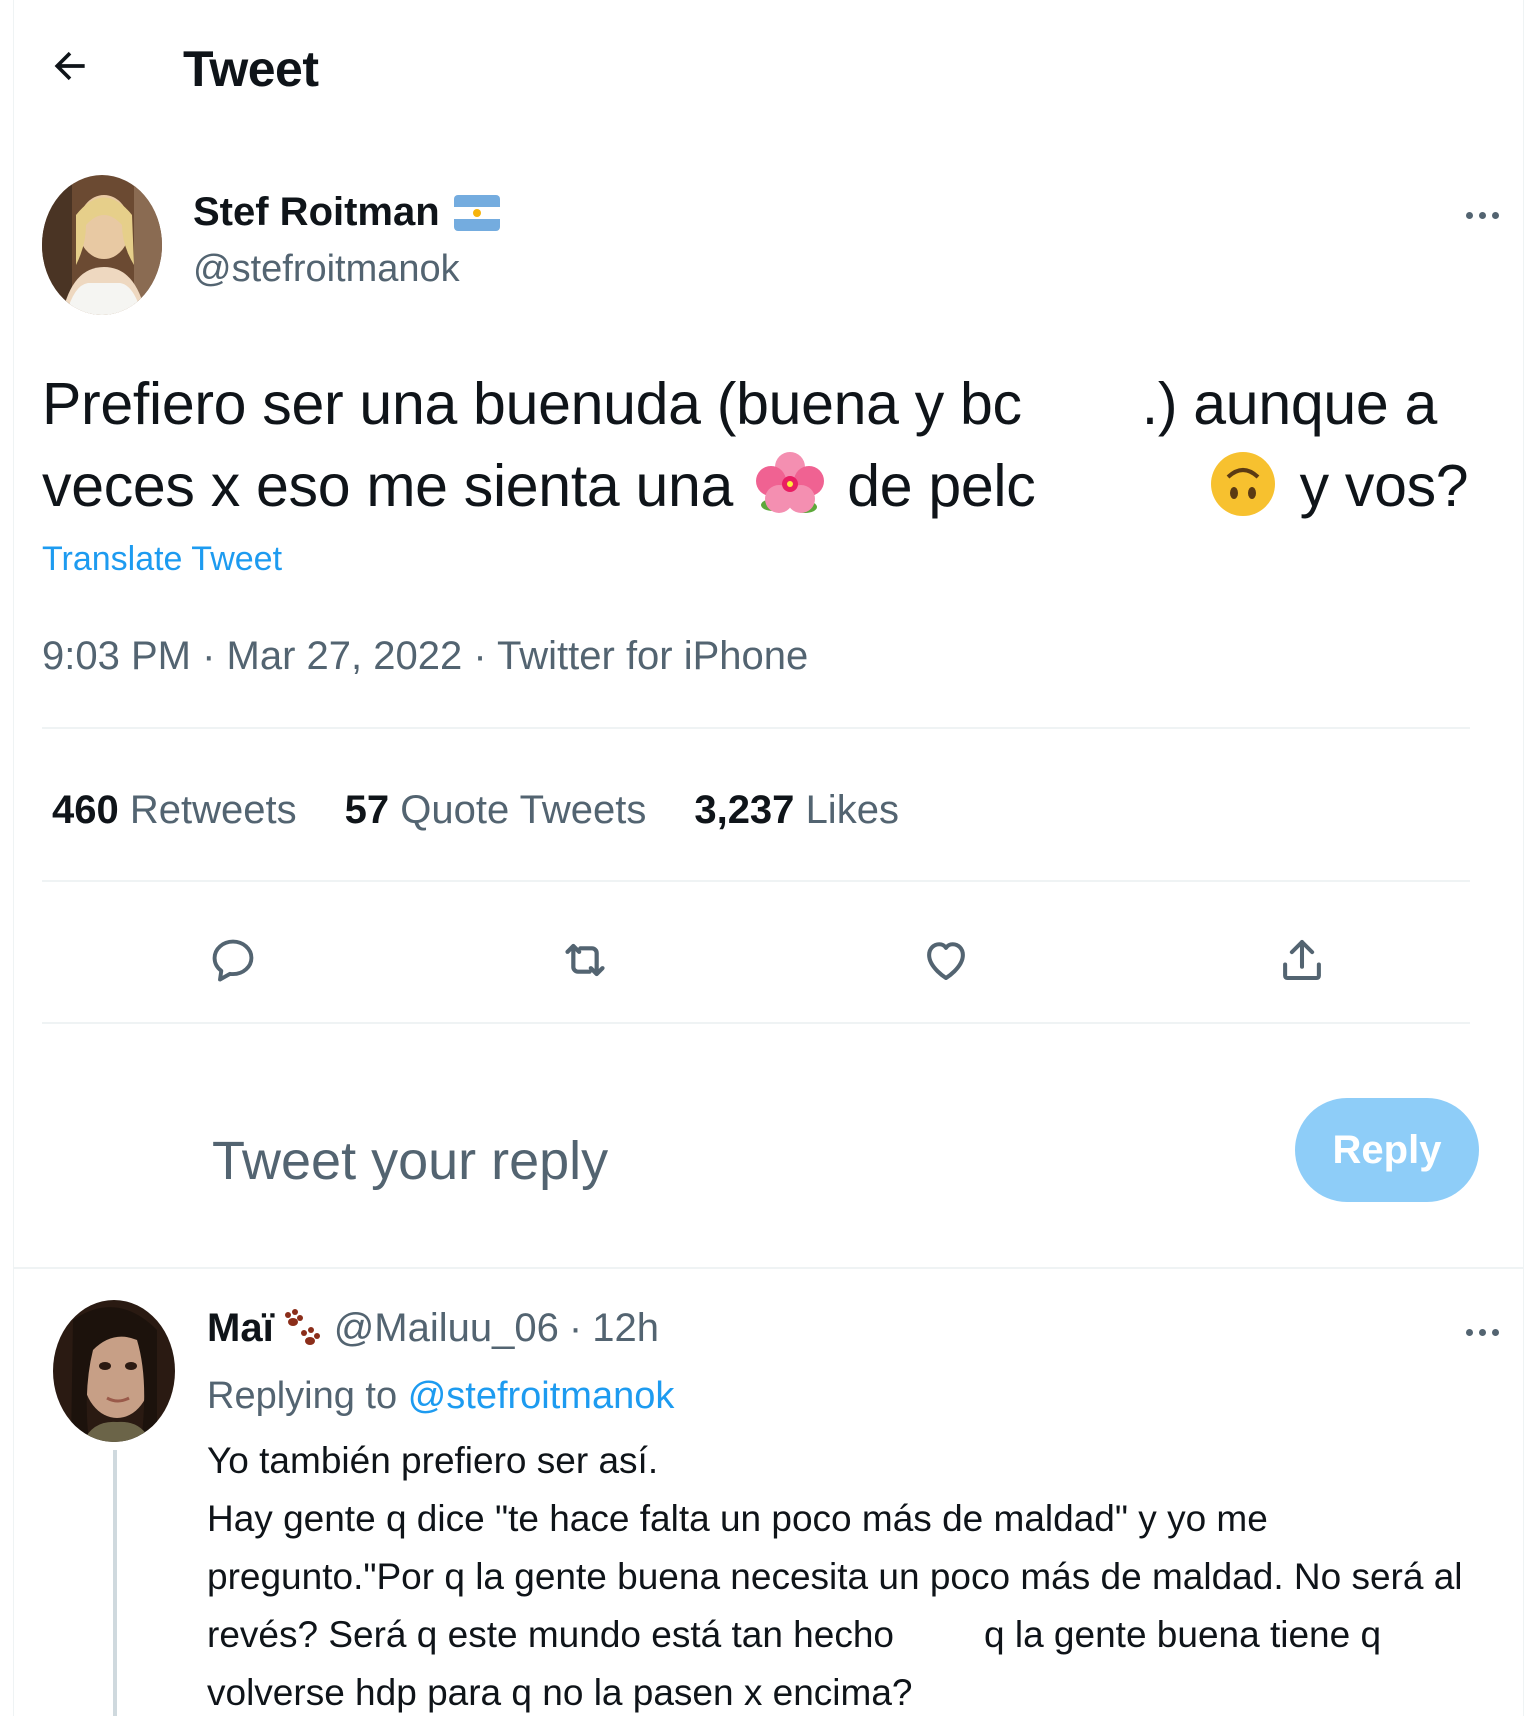  Describe the element at coordinates (1242, 484) in the screenshot. I see `upside-down-face-emoji-icon` at that location.